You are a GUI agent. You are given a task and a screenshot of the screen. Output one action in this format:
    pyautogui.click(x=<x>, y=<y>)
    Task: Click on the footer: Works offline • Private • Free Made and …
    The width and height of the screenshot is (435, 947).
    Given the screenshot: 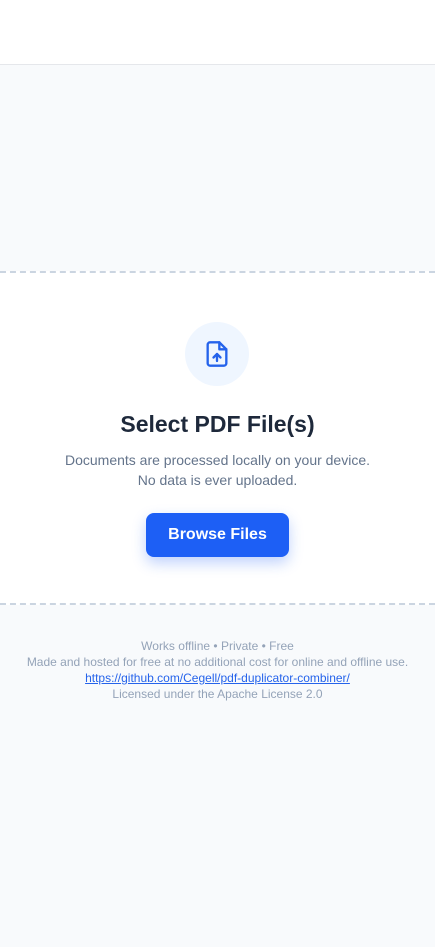 What is the action you would take?
    pyautogui.click(x=217, y=670)
    